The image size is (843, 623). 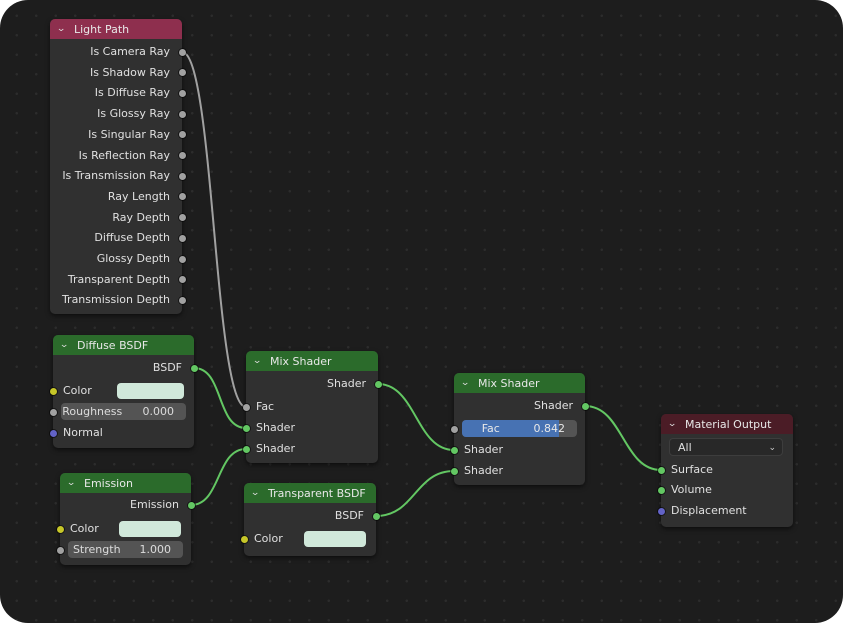 What do you see at coordinates (118, 52) in the screenshot?
I see `output-socket-row: Is Camera Ray` at bounding box center [118, 52].